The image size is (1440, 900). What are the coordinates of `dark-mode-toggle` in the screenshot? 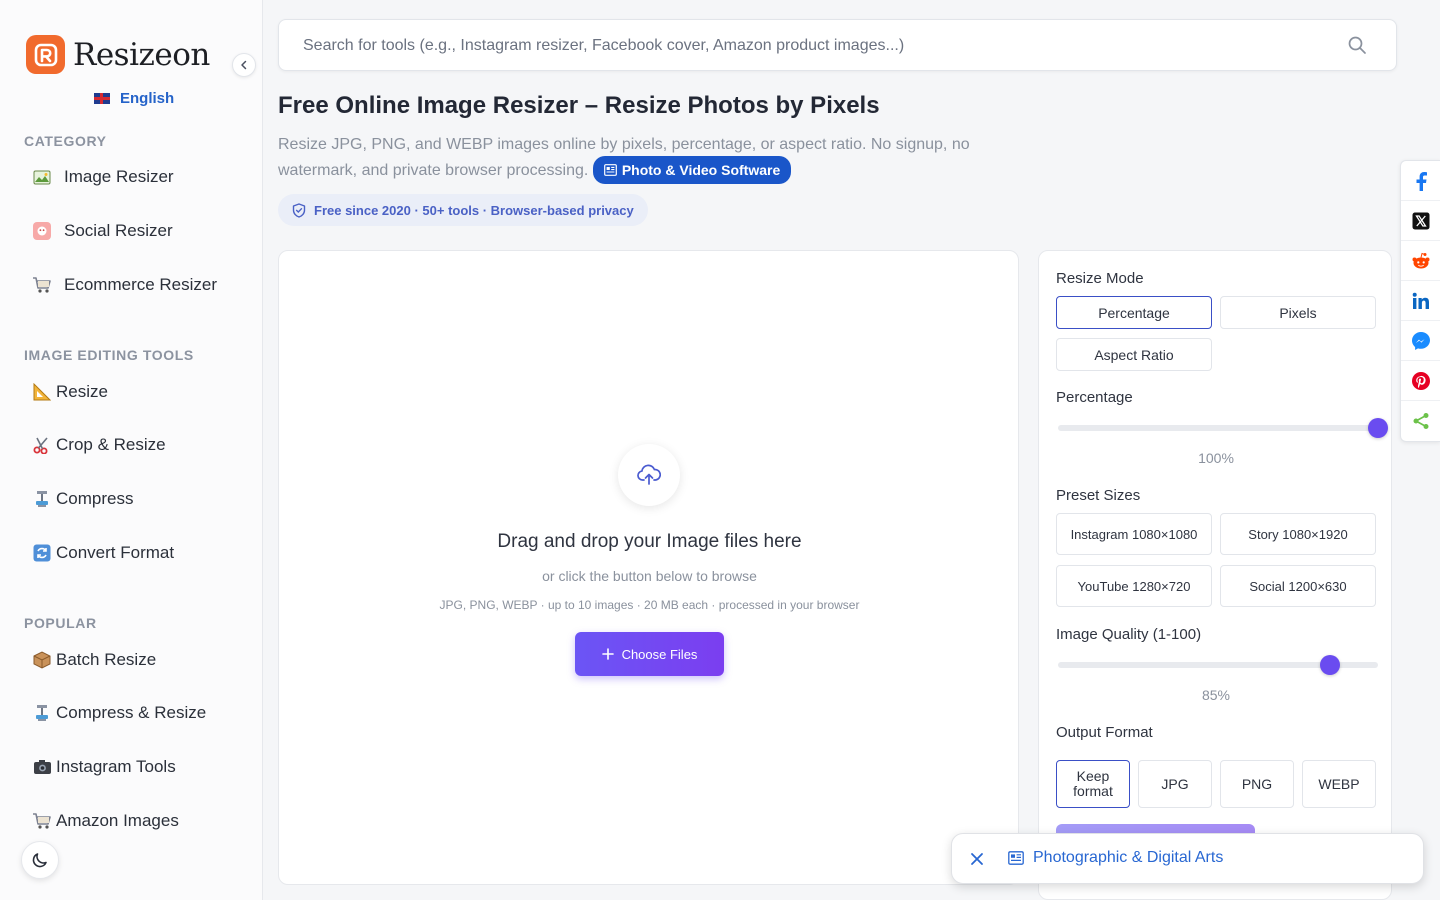 It's located at (40, 860).